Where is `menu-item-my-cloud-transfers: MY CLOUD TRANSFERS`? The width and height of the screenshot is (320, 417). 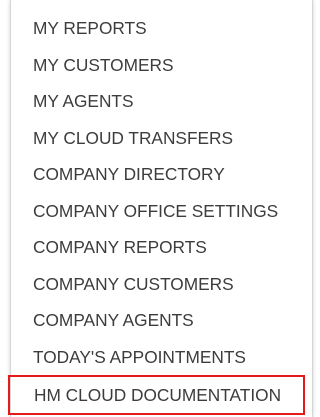 menu-item-my-cloud-transfers: MY CLOUD TRANSFERS is located at coordinates (161, 138).